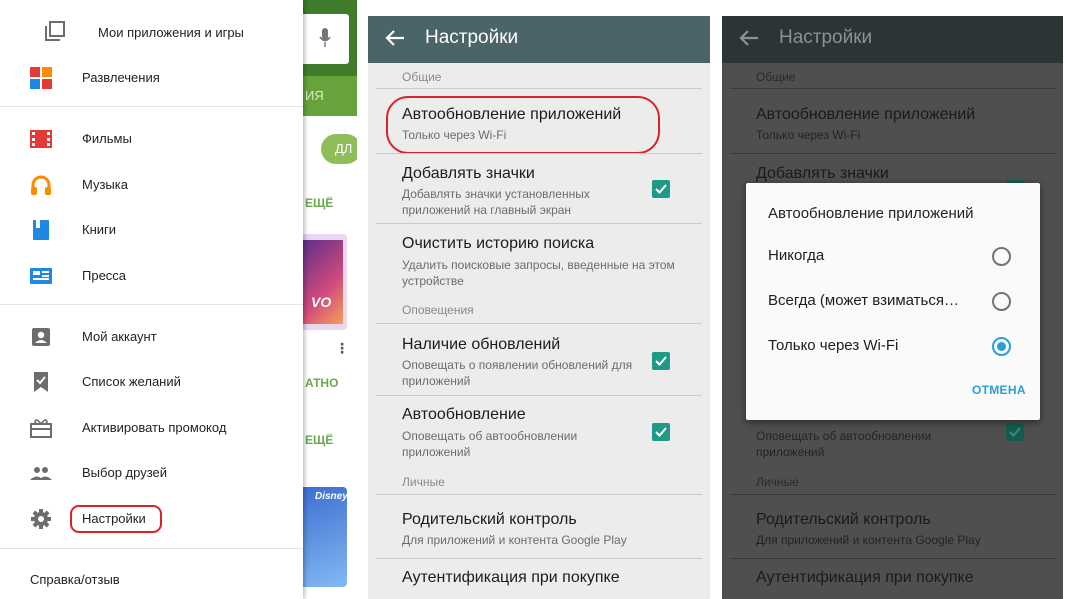 Image resolution: width=1065 pixels, height=599 pixels. Describe the element at coordinates (41, 230) in the screenshot. I see `books-icon` at that location.